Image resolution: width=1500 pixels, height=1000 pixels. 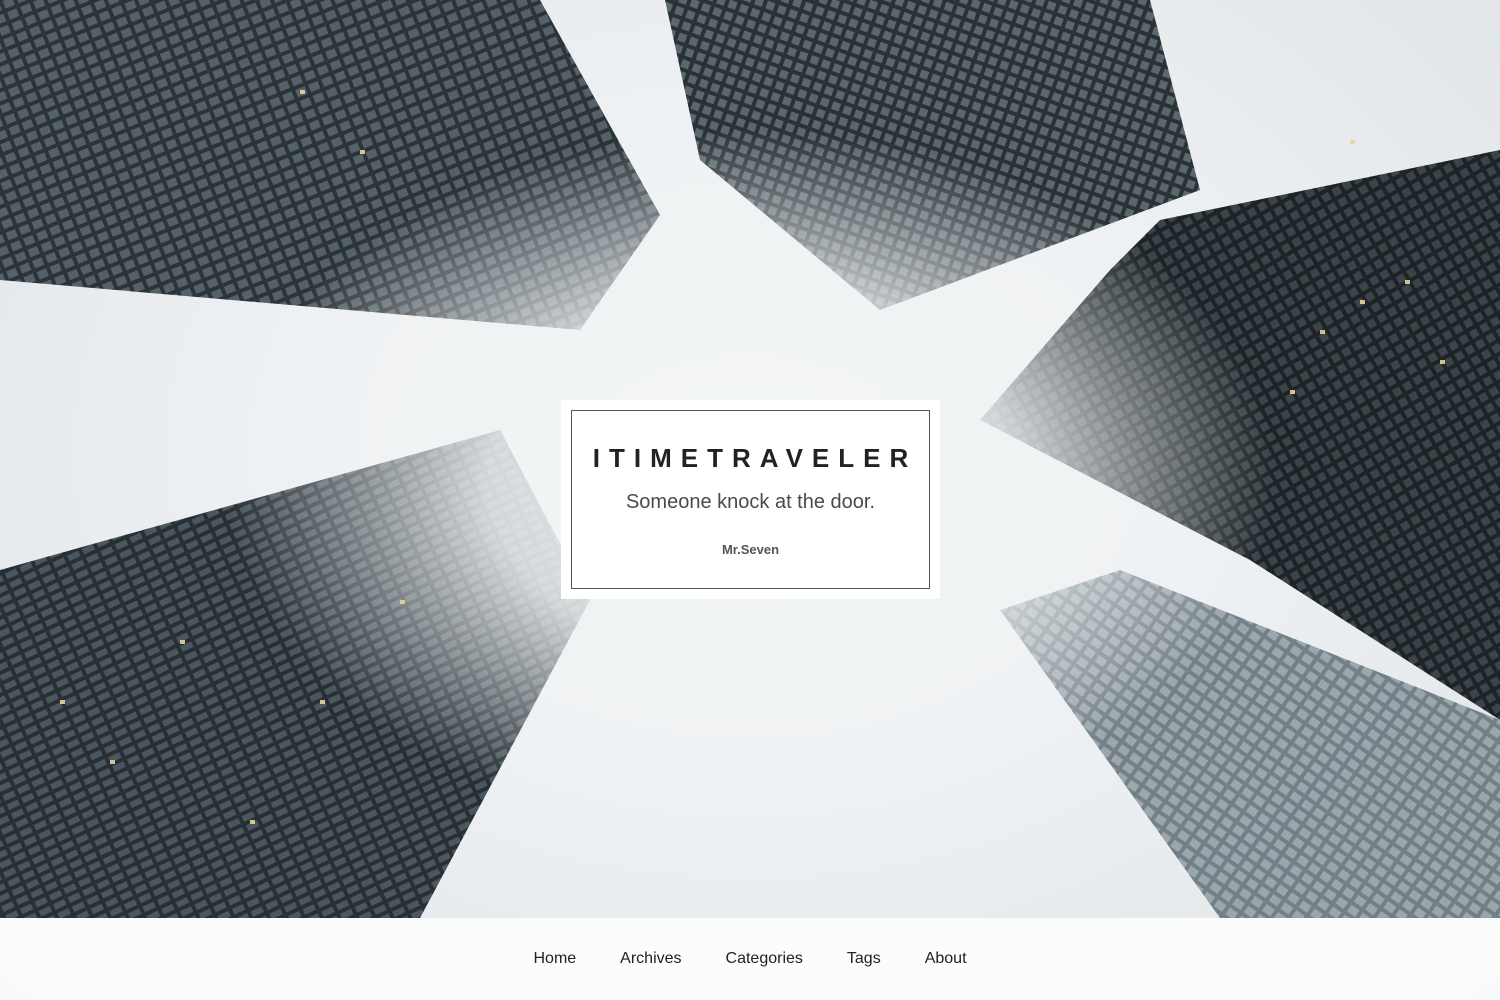 I want to click on nav-item-home: Home, so click(x=554, y=959).